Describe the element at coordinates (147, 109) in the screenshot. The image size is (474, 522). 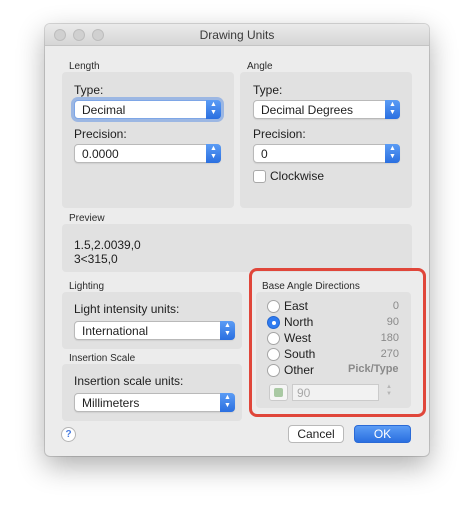
I see `length-type-select: Decimal ▲ ▼` at that location.